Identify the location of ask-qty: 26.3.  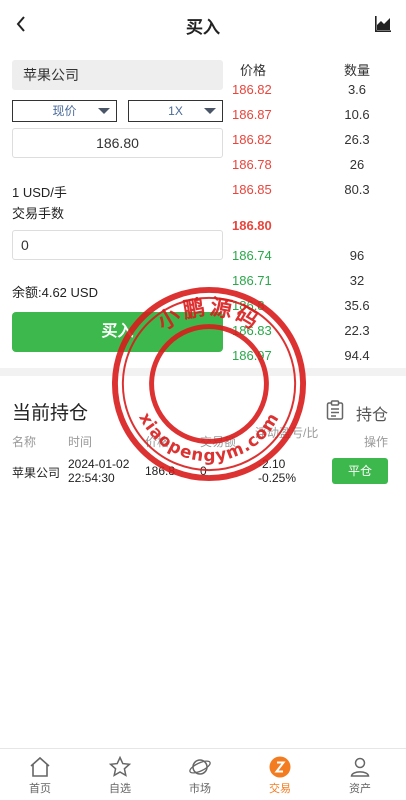
(357, 139).